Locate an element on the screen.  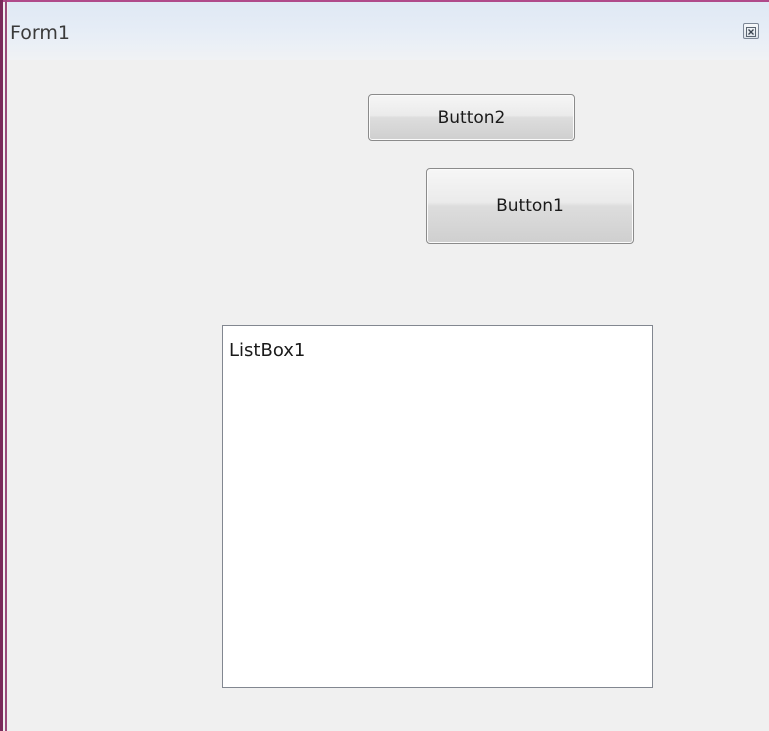
list-item: ListBox1 is located at coordinates (267, 350).